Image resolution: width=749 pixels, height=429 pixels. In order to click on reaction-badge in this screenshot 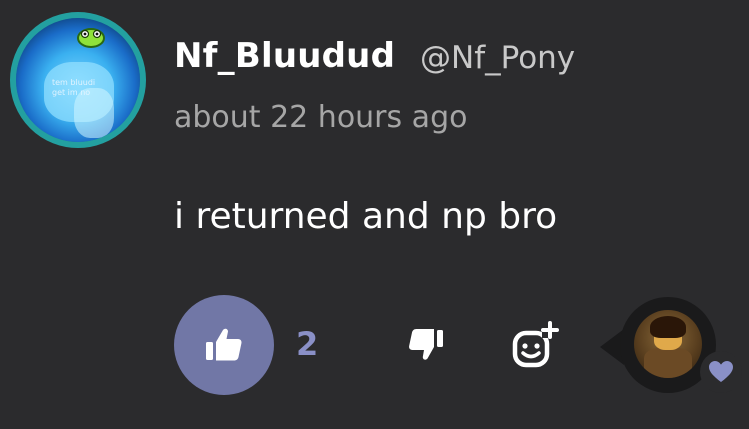, I will do `click(721, 372)`.